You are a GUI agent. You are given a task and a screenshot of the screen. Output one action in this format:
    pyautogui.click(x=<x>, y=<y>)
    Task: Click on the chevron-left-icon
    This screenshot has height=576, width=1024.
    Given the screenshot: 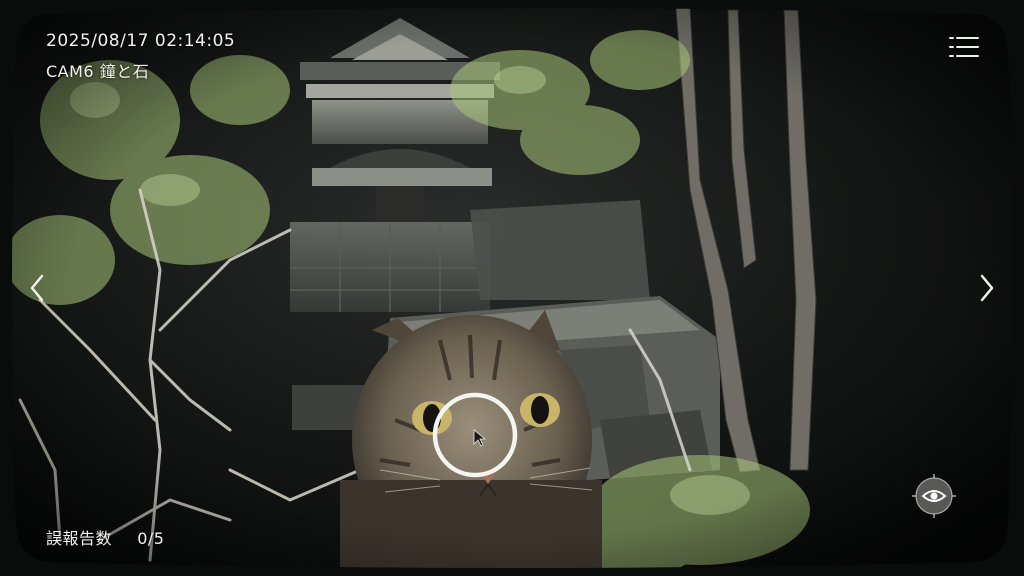 What is the action you would take?
    pyautogui.click(x=37, y=288)
    